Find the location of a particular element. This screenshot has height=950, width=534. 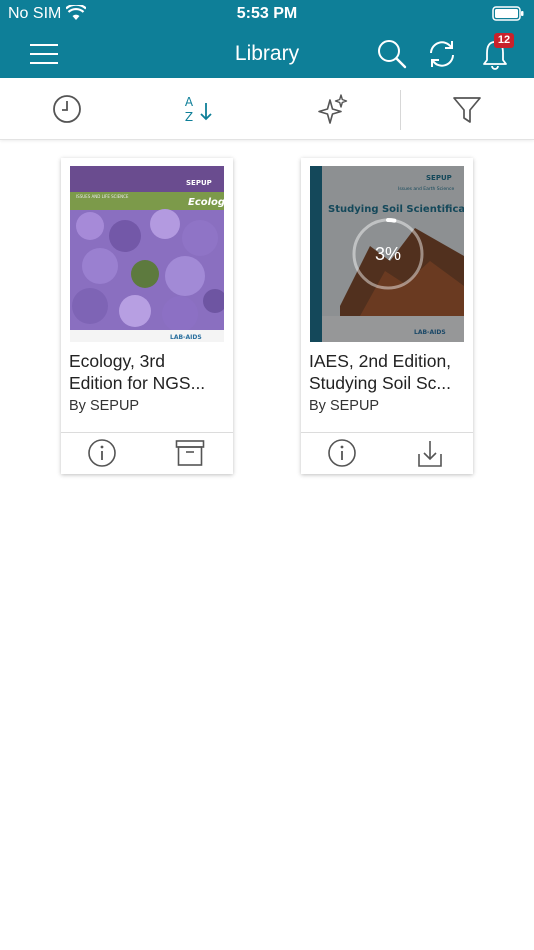

search-icon is located at coordinates (392, 54).